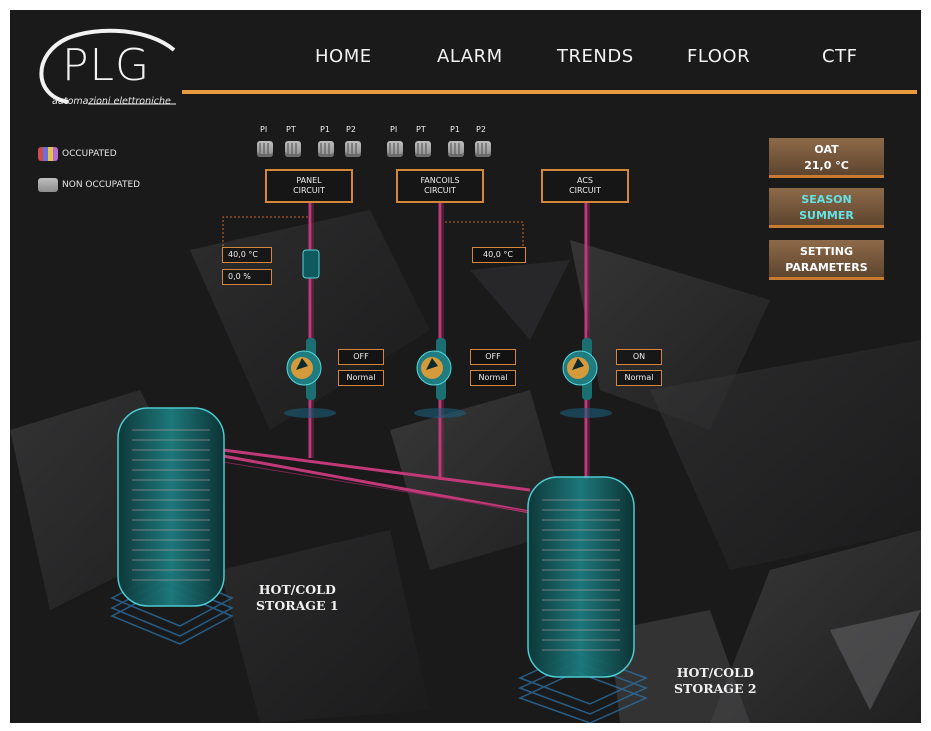 The image size is (931, 731). What do you see at coordinates (639, 378) in the screenshot?
I see `acs-pump-mode: Normal` at bounding box center [639, 378].